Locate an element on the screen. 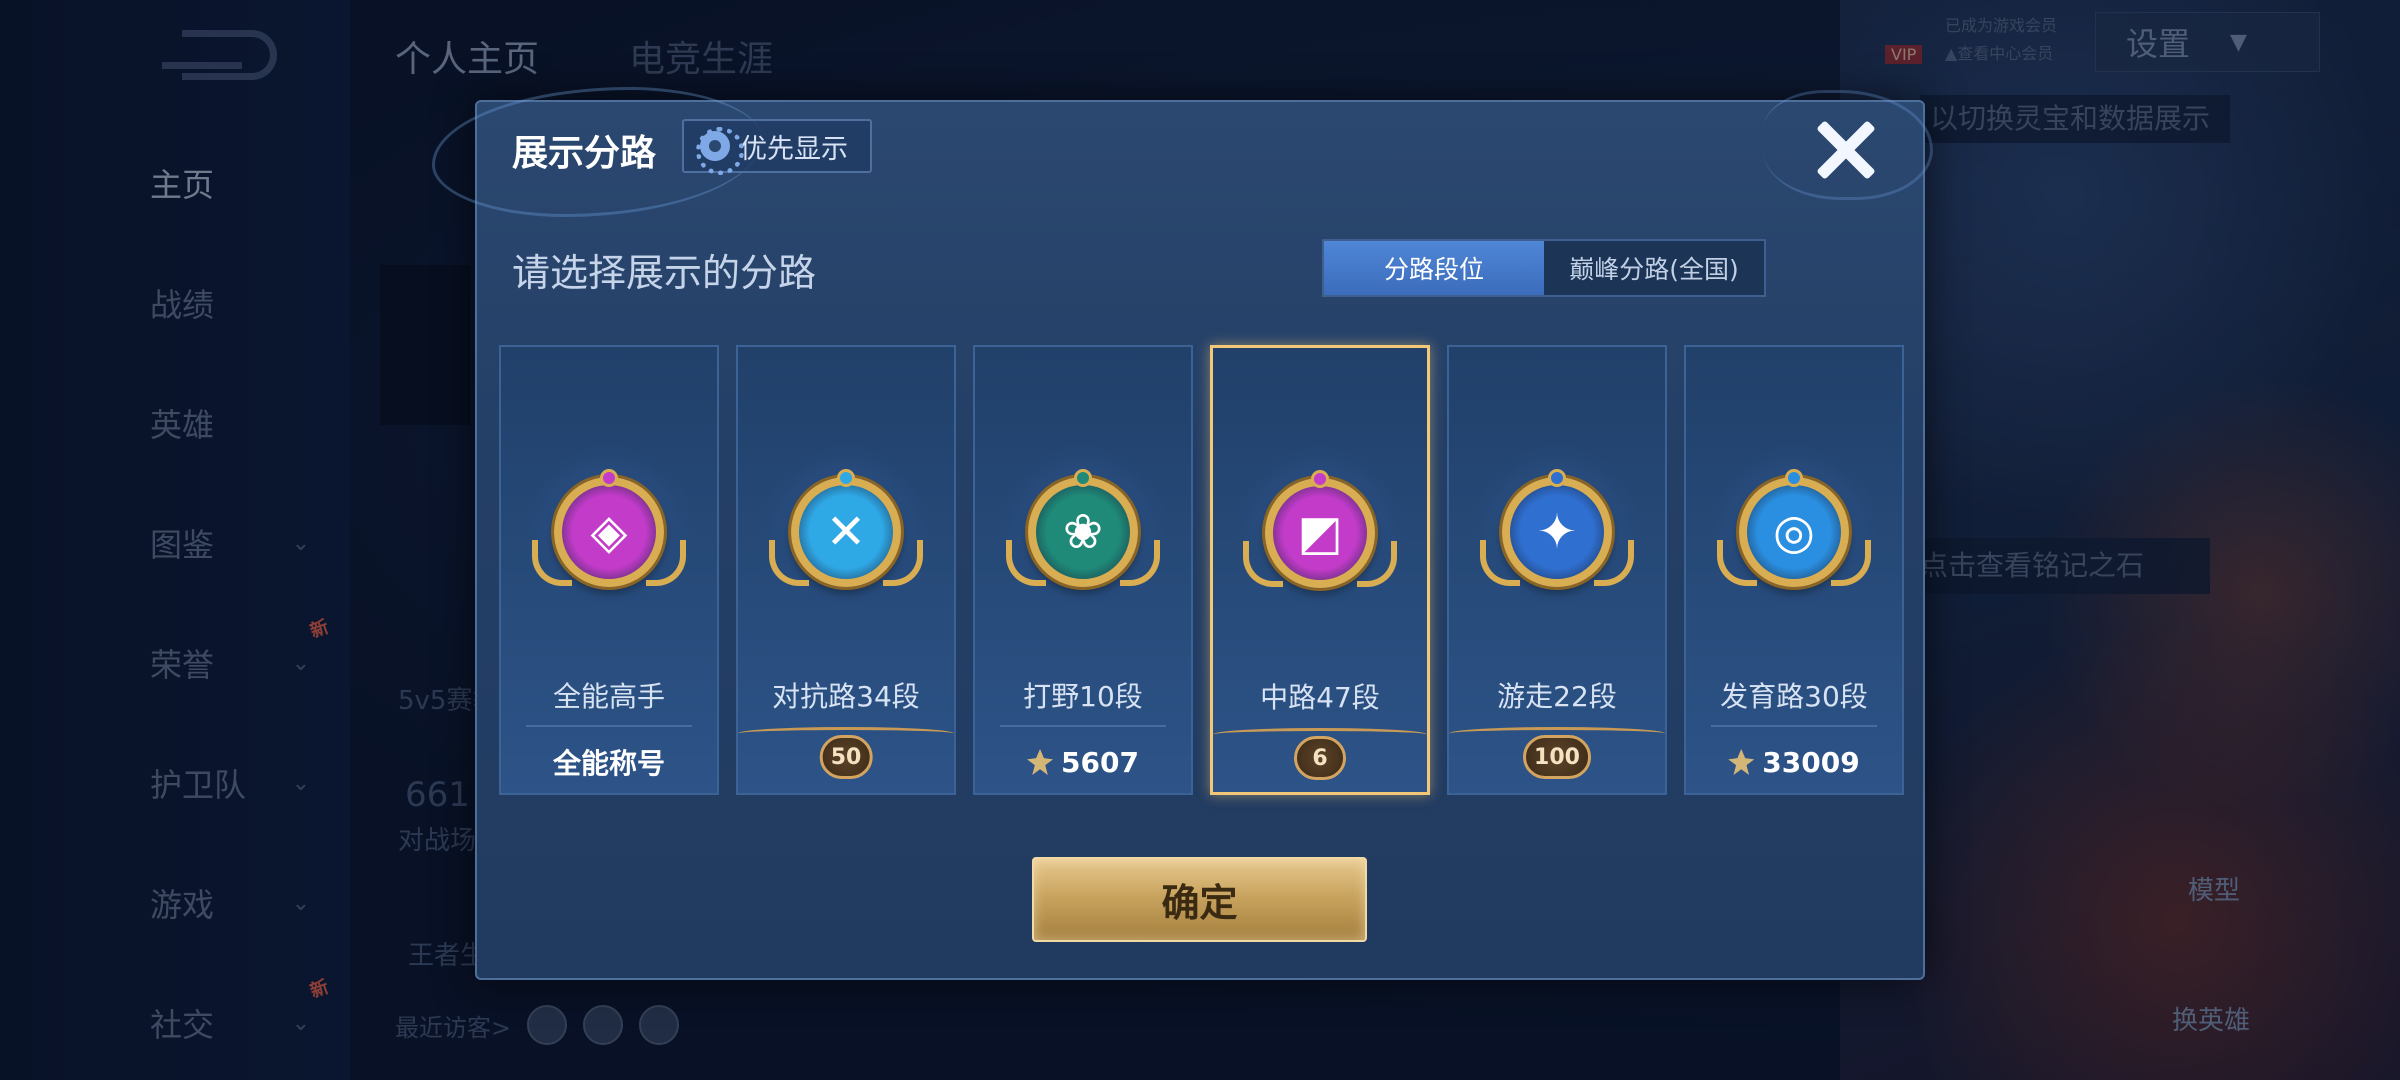 The width and height of the screenshot is (2400, 1080). lane-card: ◈ 全能高手全能称号 is located at coordinates (609, 570).